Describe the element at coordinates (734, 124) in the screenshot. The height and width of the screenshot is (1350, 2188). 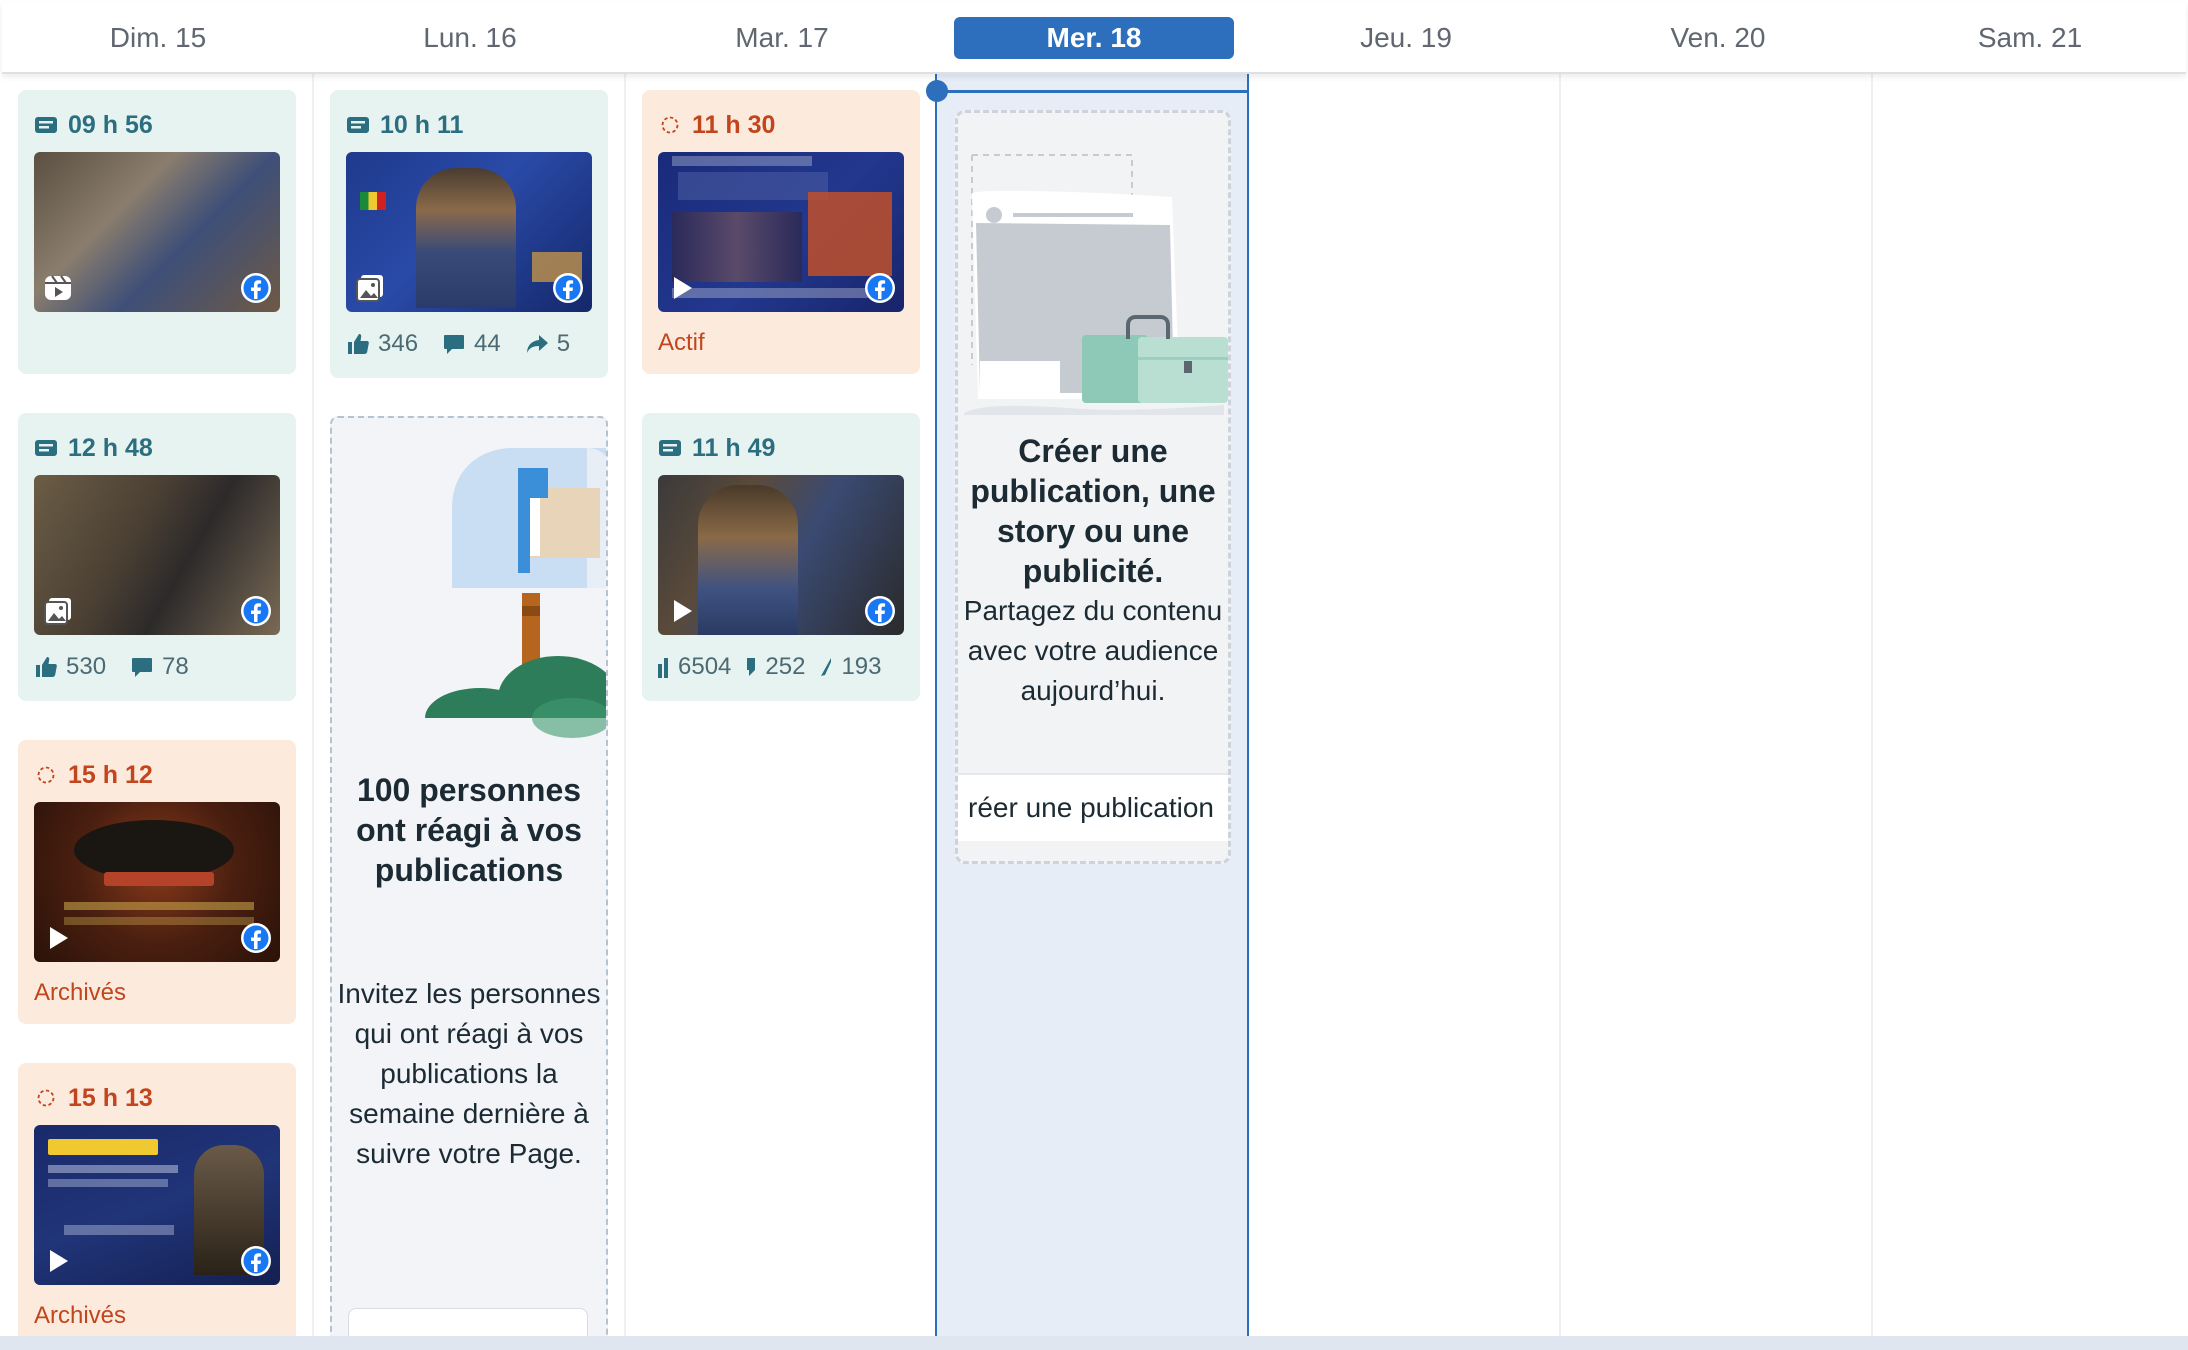
I see `post-time-label: 11 h 30` at that location.